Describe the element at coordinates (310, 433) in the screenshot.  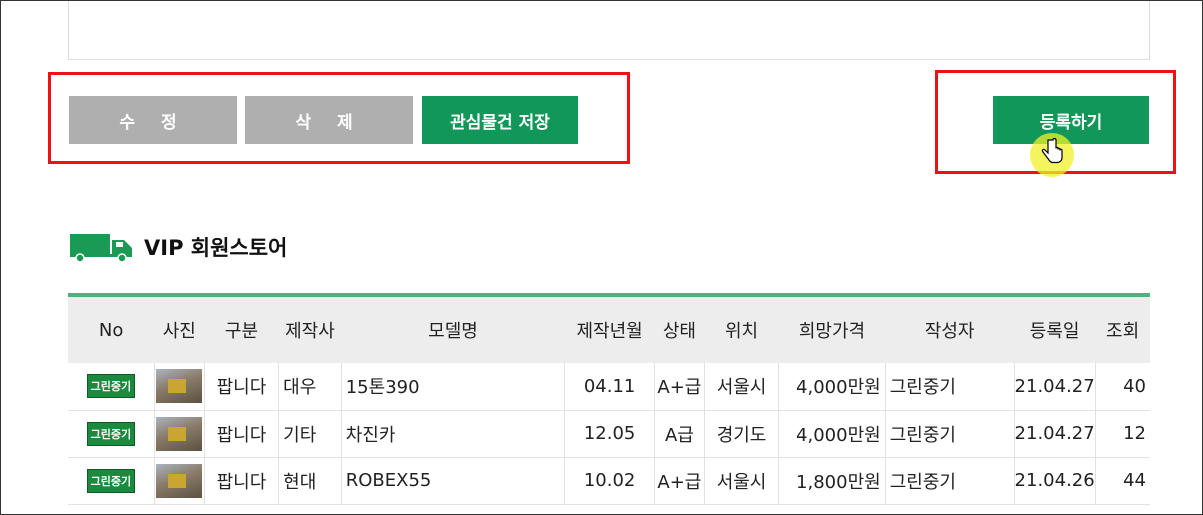
I see `cell-maker: 기타` at that location.